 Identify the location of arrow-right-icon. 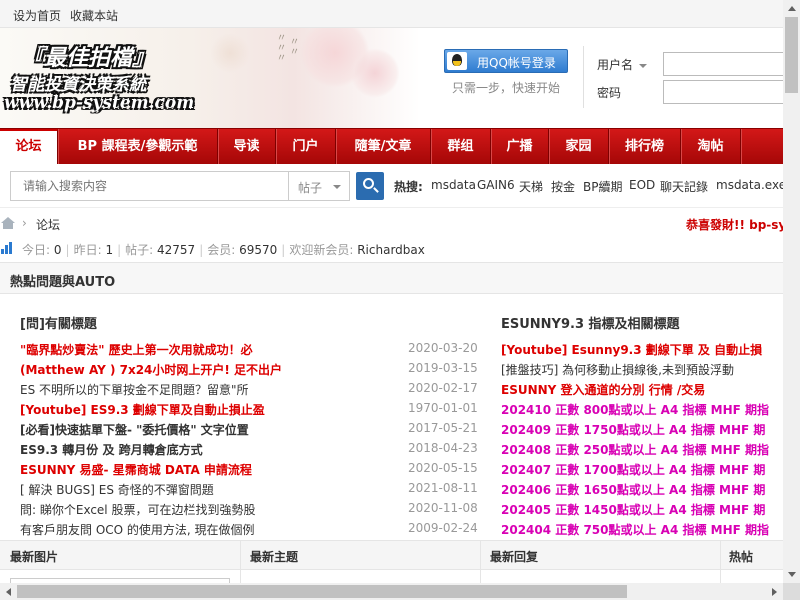
(774, 592).